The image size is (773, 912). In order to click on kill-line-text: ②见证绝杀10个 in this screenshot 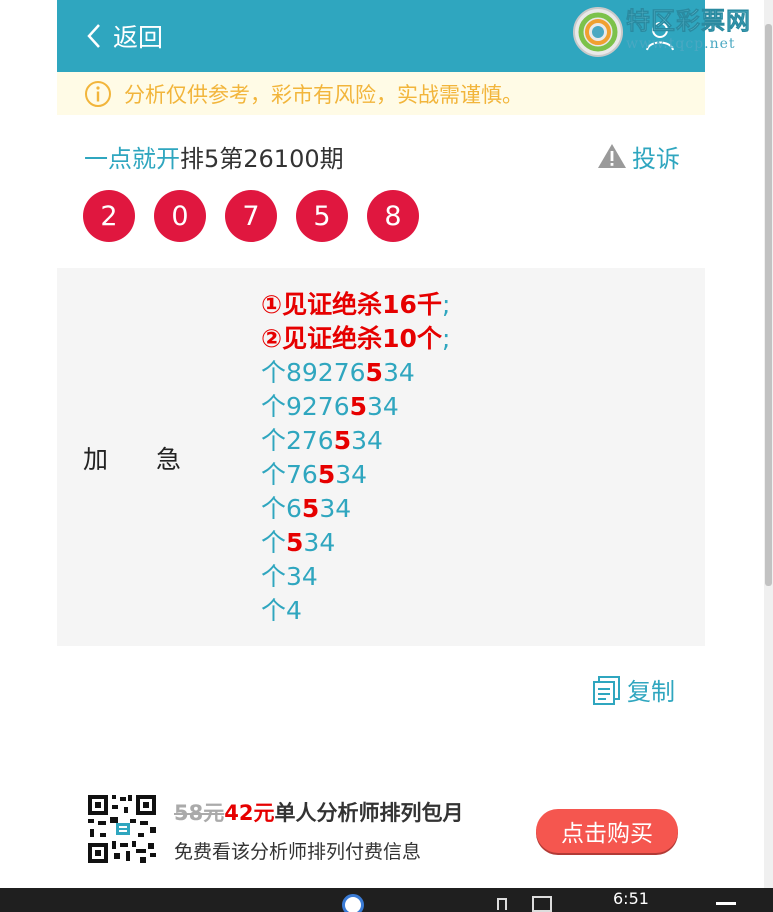, I will do `click(351, 338)`.